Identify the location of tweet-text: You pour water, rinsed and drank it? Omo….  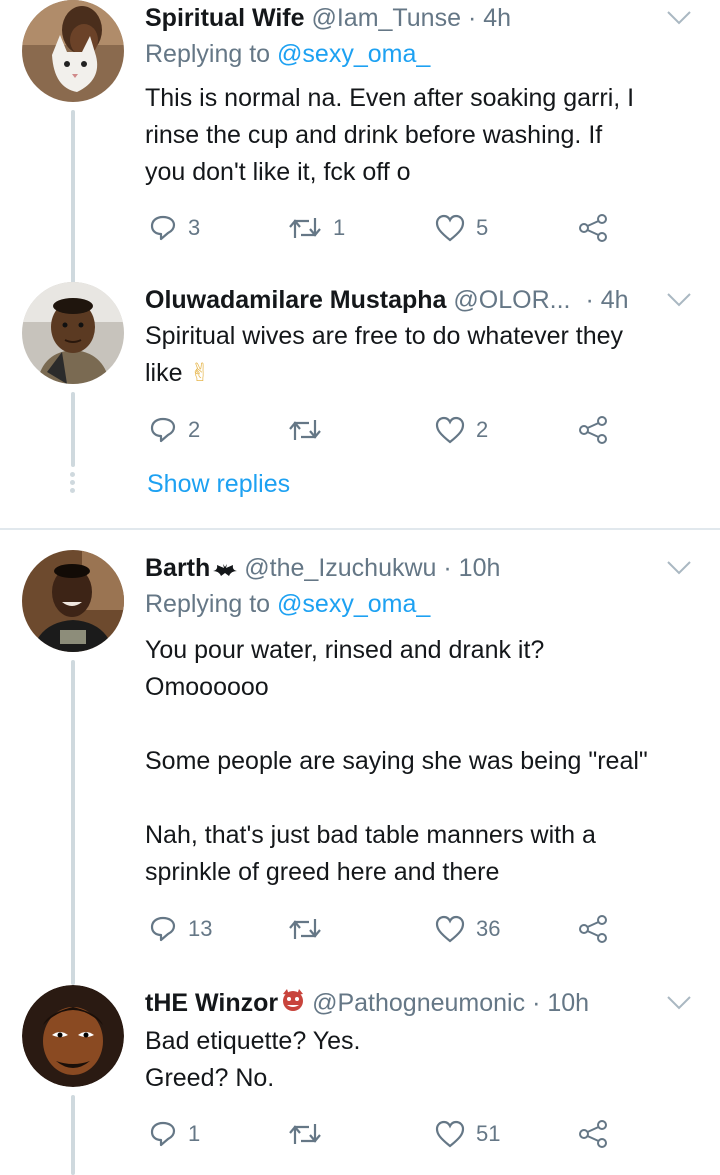
(396, 761).